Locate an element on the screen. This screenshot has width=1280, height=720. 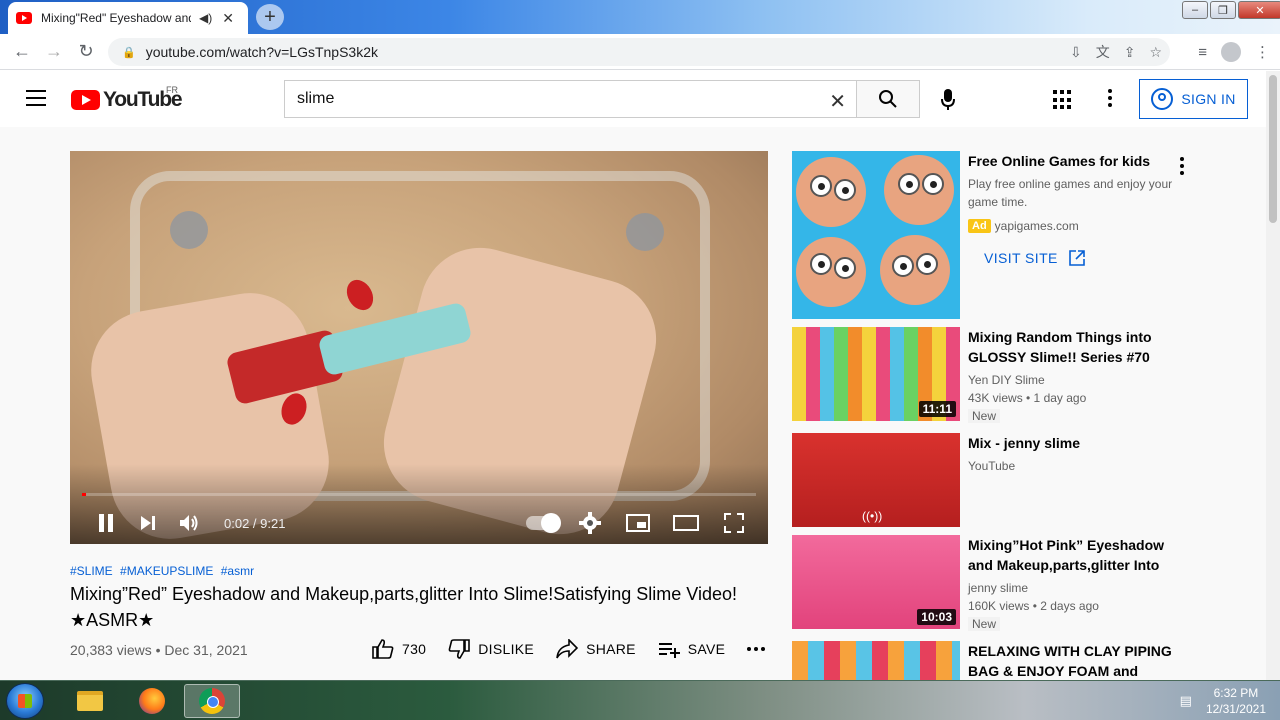
miniplayer-button is located at coordinates (638, 523).